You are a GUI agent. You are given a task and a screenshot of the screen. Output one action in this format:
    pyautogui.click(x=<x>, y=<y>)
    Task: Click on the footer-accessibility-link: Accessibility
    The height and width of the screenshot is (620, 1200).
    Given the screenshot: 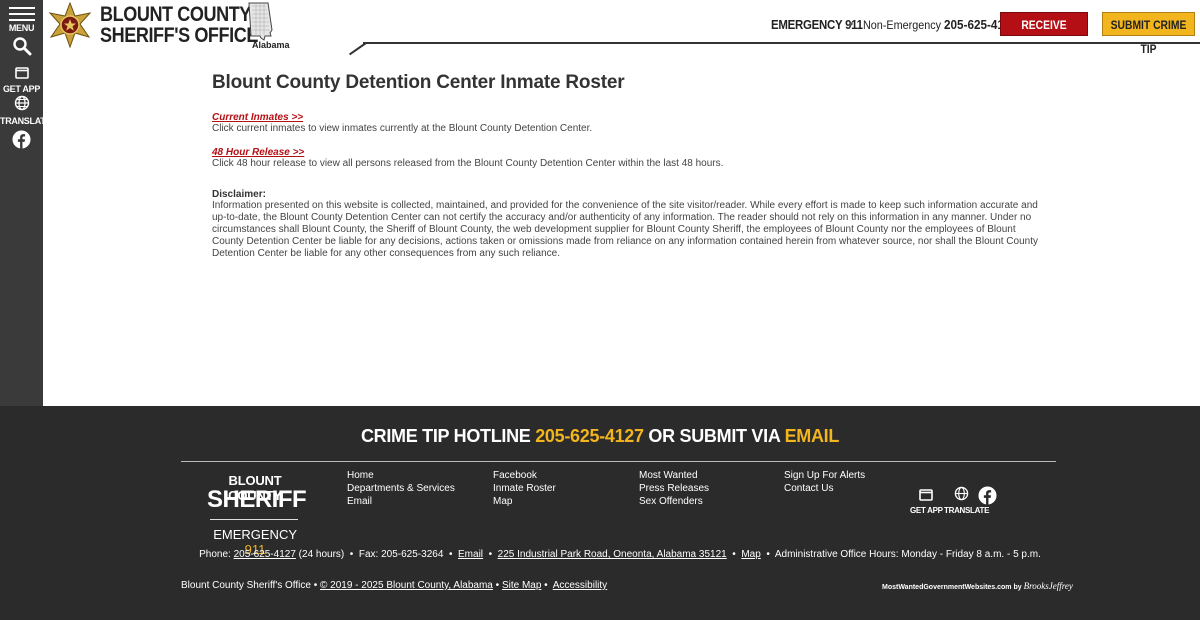 What is the action you would take?
    pyautogui.click(x=580, y=585)
    